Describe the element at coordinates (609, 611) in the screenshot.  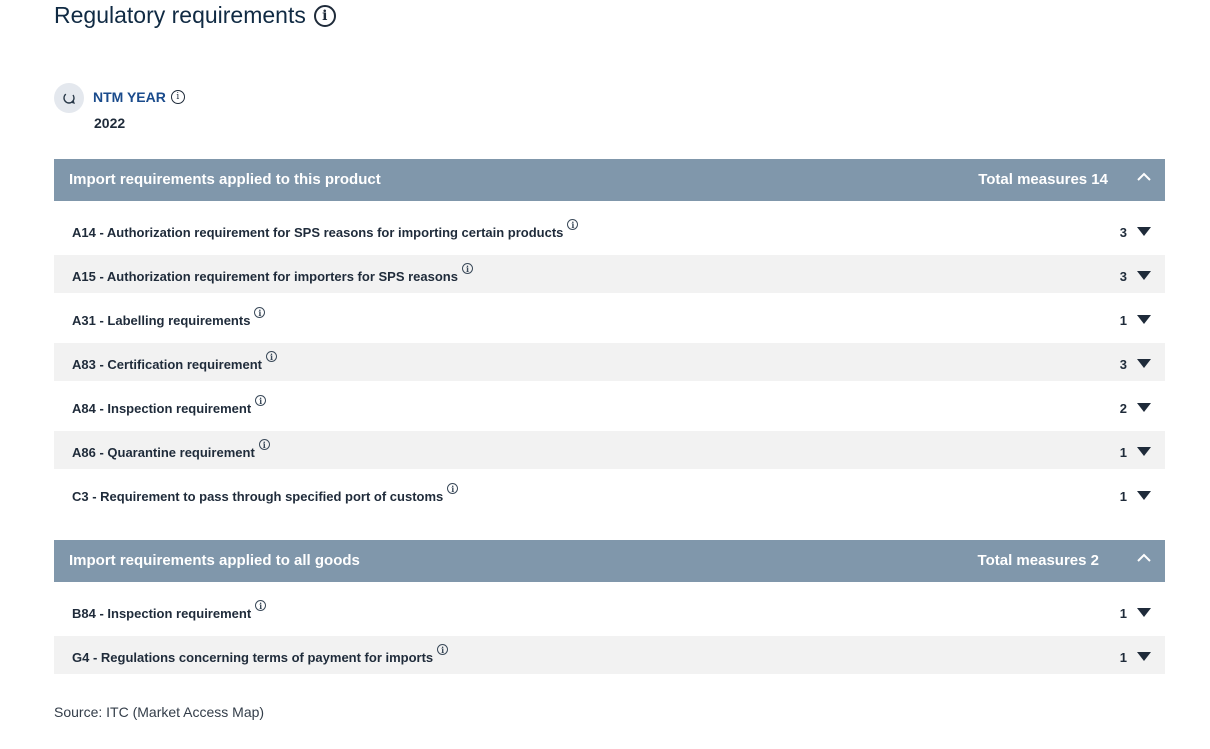
I see `list-item: B84 - Inspection requirement i 1` at that location.